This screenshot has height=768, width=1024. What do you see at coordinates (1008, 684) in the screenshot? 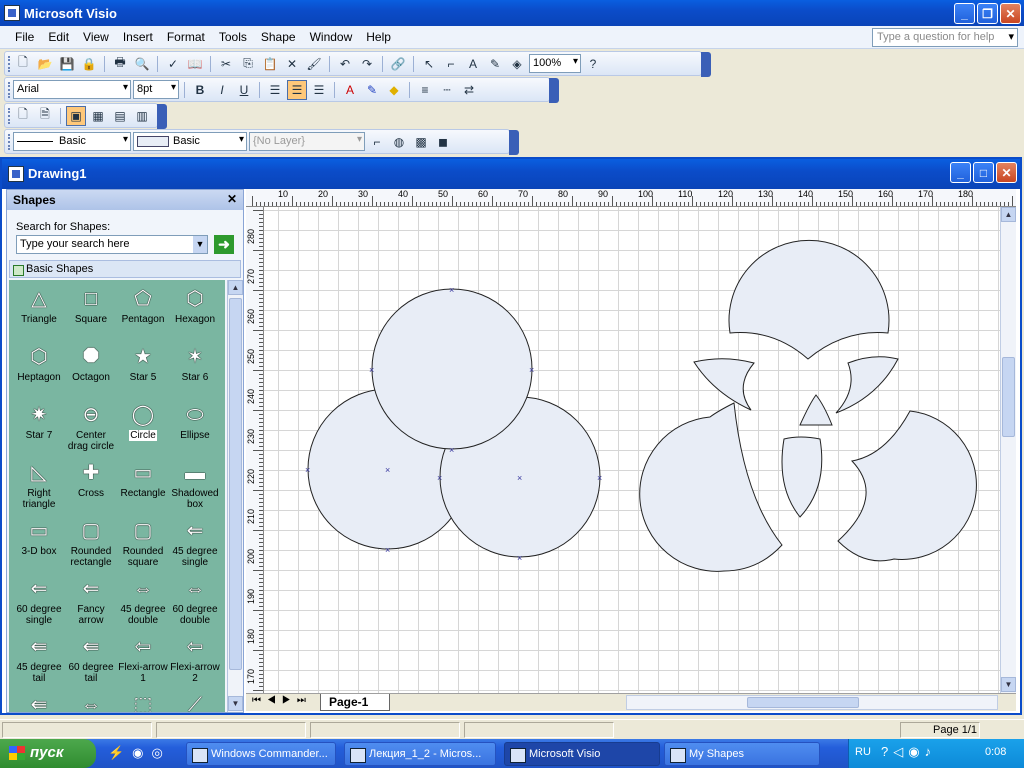
I see `canvas-scroll-down-icon: ▼` at bounding box center [1008, 684].